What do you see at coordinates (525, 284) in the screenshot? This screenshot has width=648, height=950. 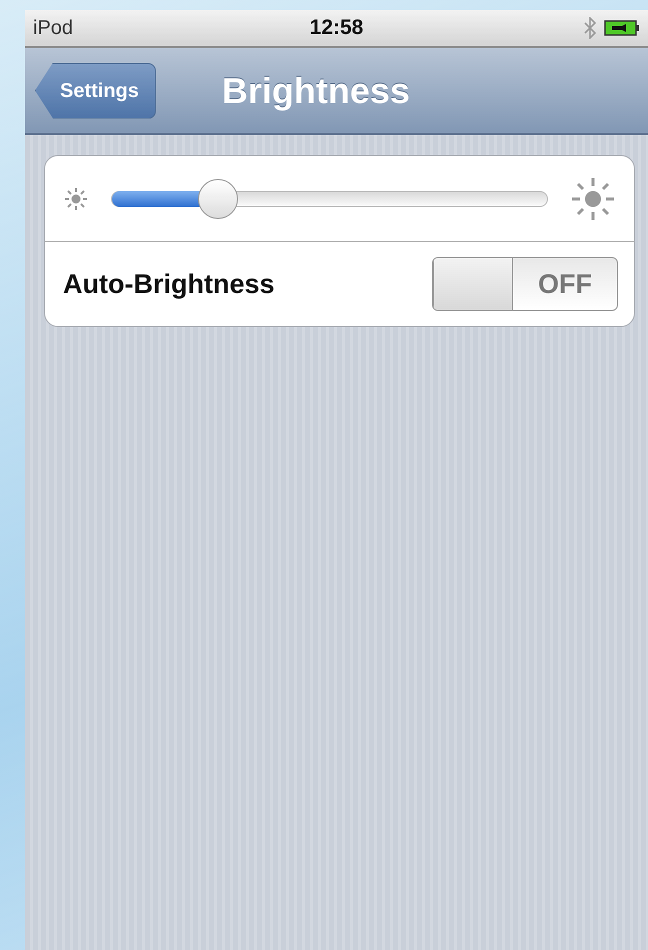 I see `toggle-switch: OFF` at bounding box center [525, 284].